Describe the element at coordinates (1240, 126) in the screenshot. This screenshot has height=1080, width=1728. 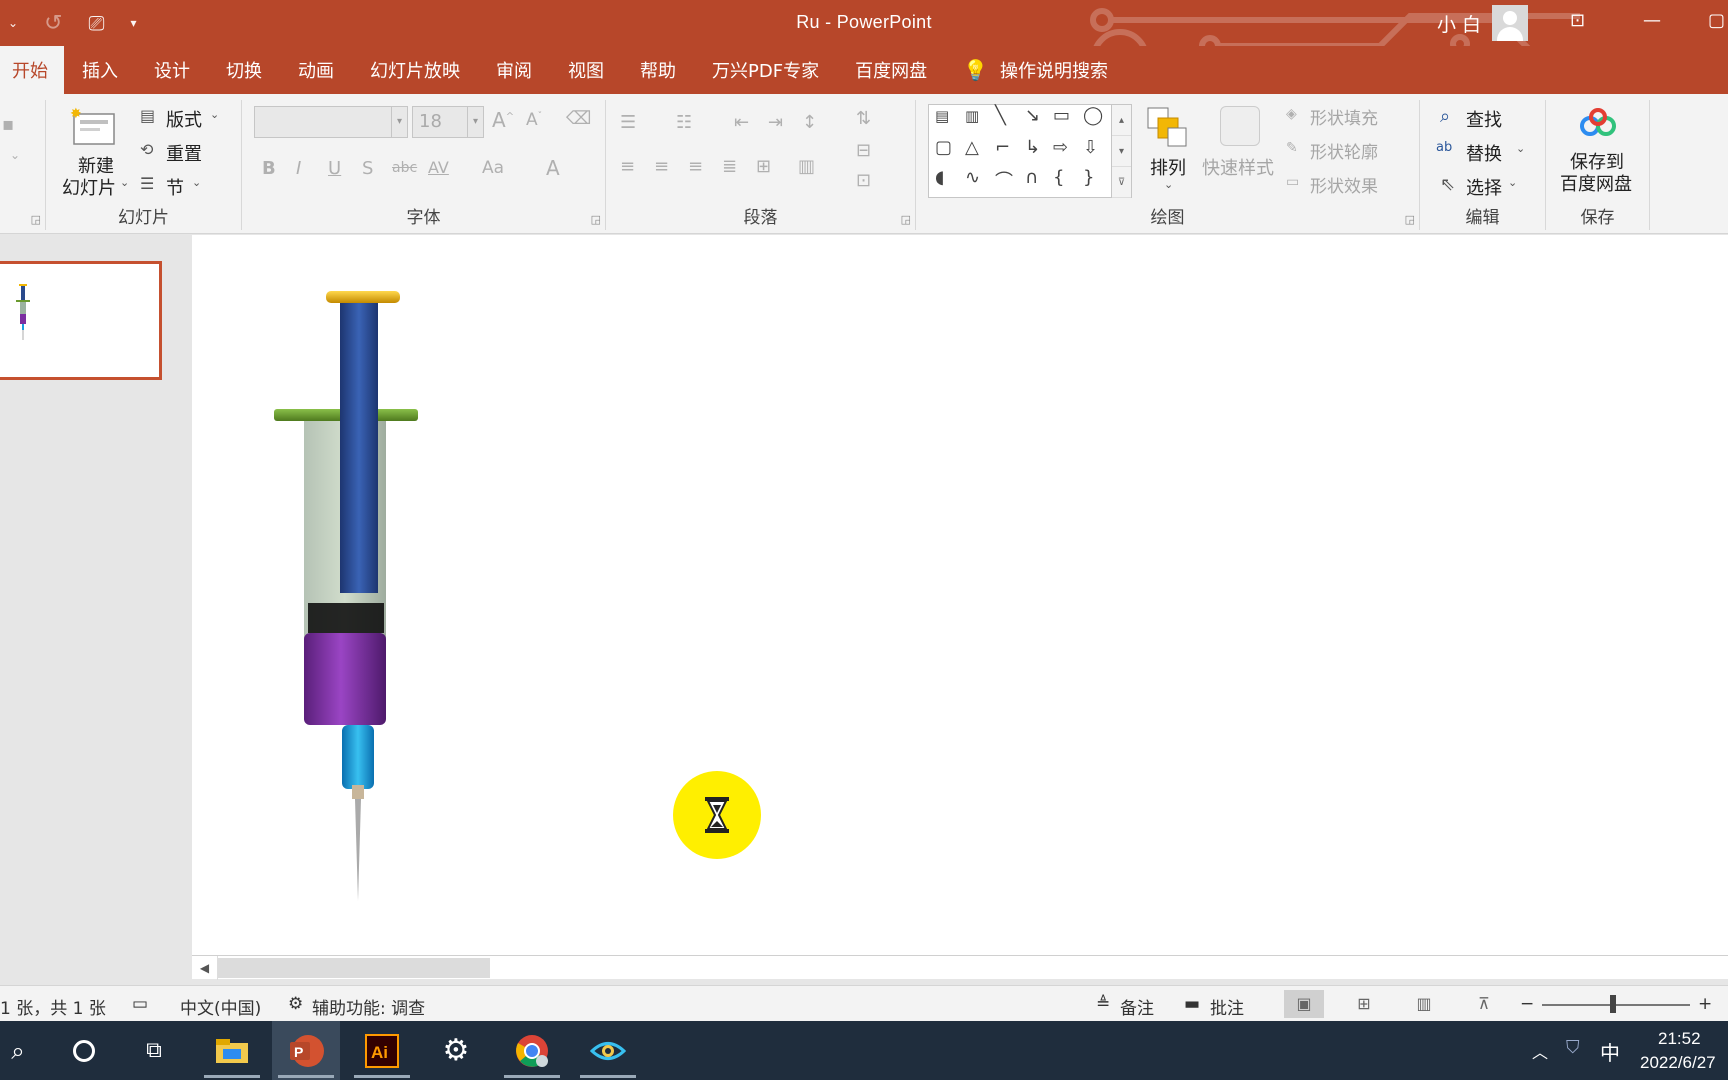
I see `quick-styles-icon` at that location.